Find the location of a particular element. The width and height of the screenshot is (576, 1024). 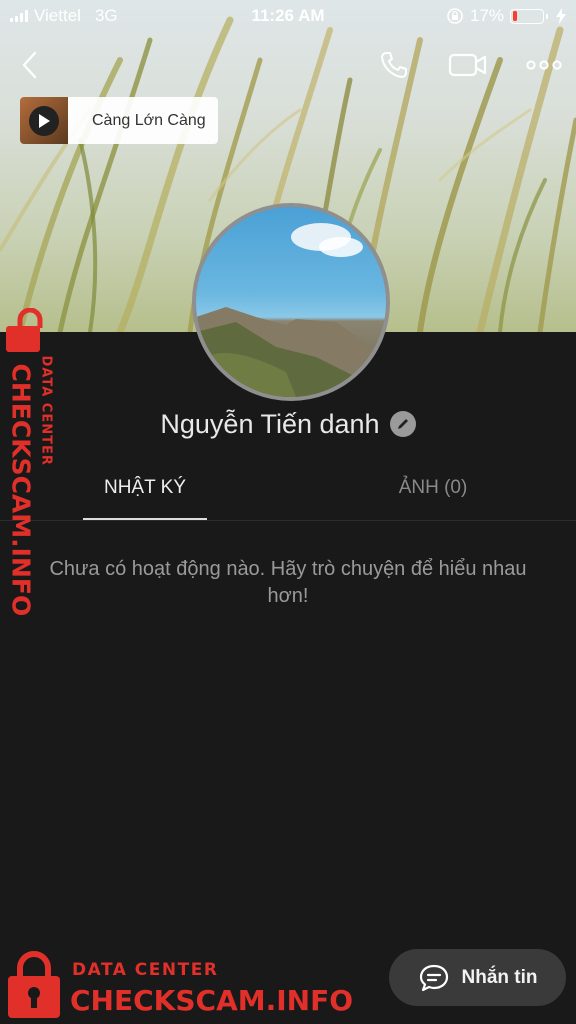

signal-icon is located at coordinates (19, 16).